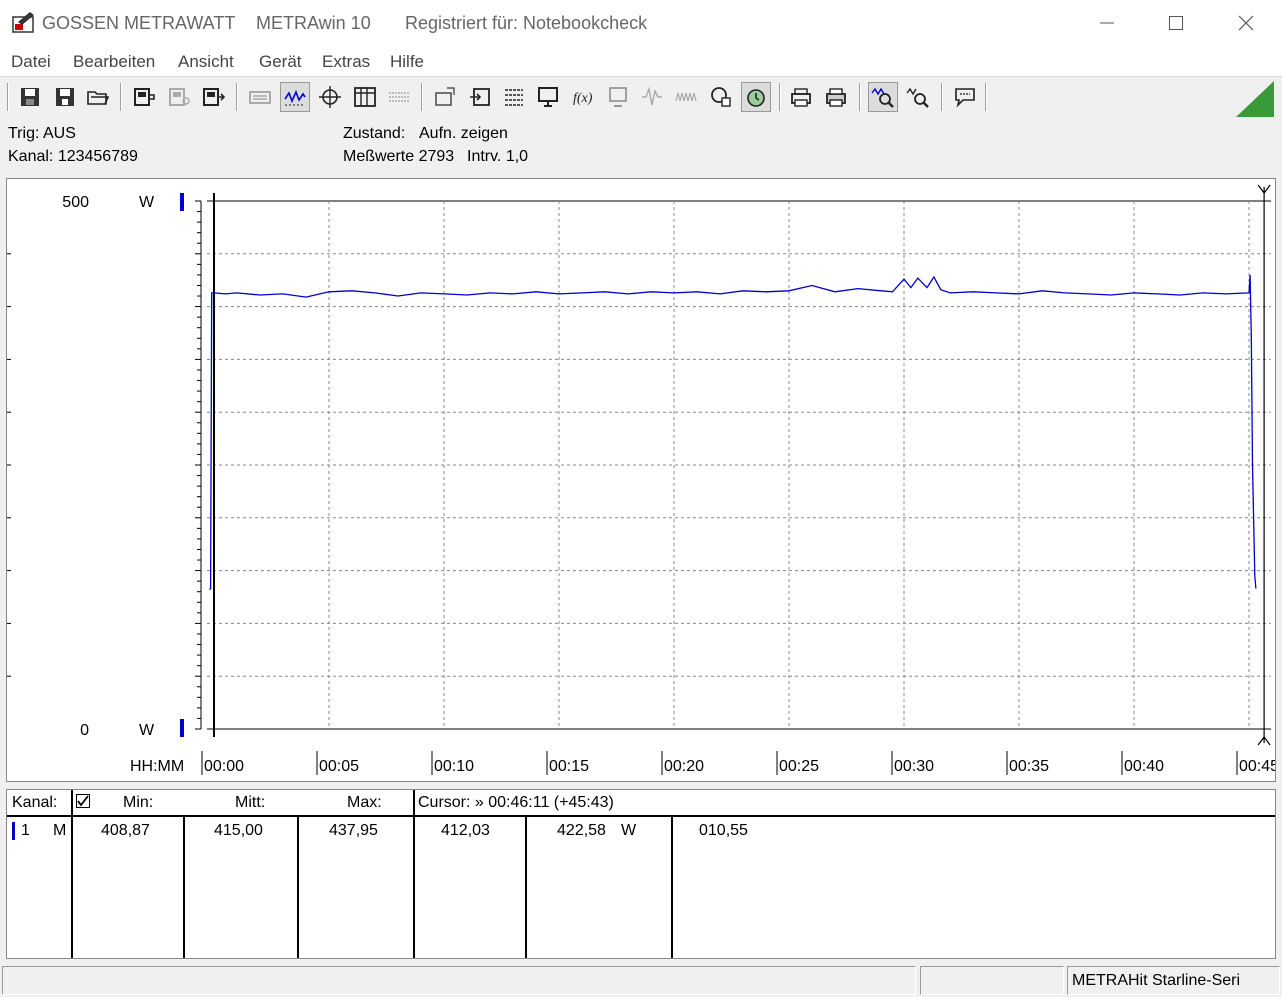 This screenshot has height=997, width=1282. What do you see at coordinates (445, 97) in the screenshot?
I see `import-icon` at bounding box center [445, 97].